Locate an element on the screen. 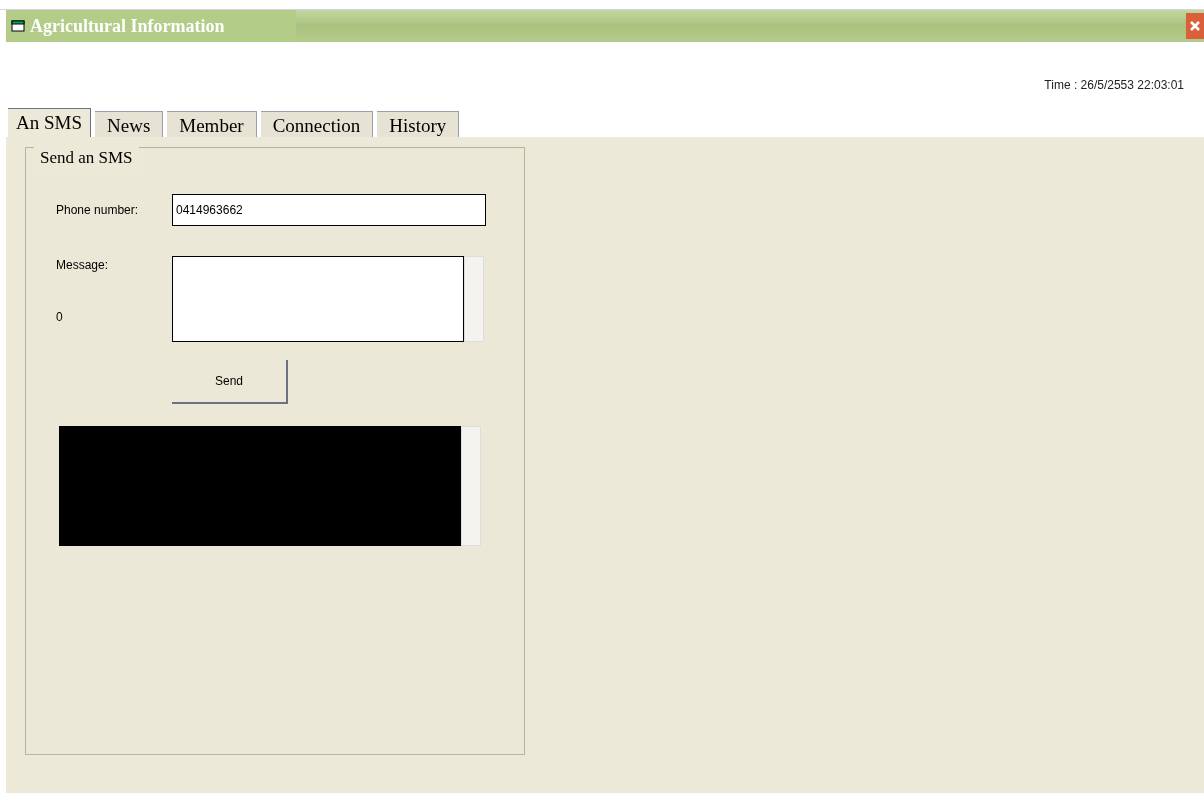 This screenshot has height=793, width=1204. message-label: Message: is located at coordinates (83, 265).